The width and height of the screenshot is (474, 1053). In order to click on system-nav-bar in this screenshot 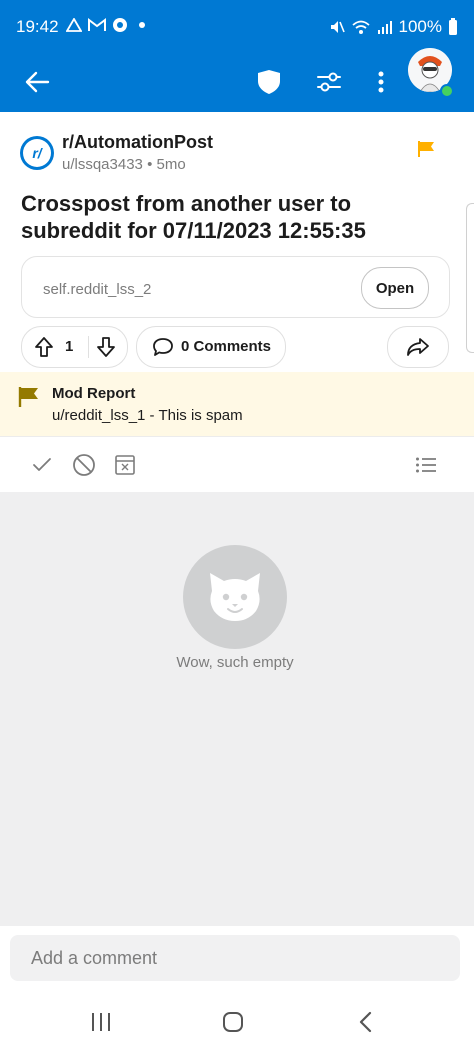, I will do `click(237, 1022)`.